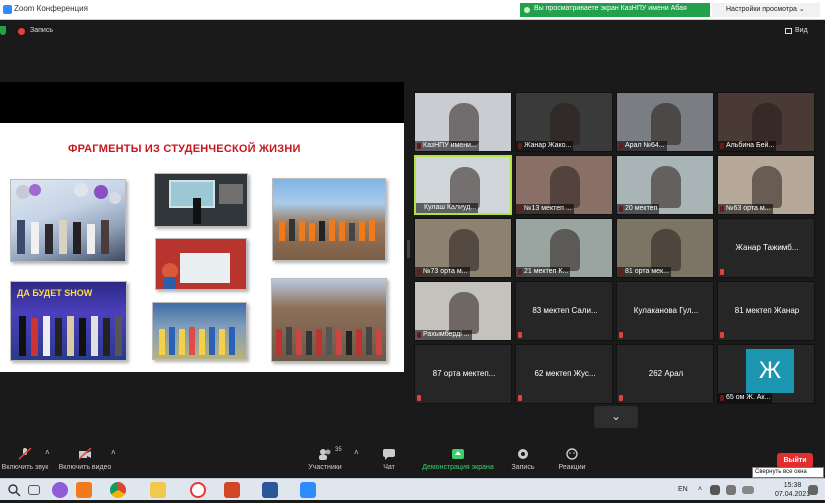  Describe the element at coordinates (408, 249) in the screenshot. I see `panel-splitter` at that location.